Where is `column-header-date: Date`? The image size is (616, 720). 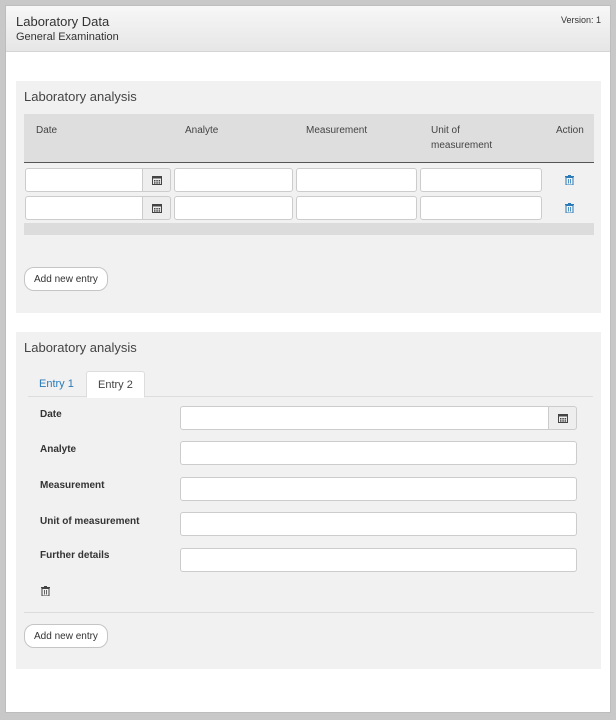
column-header-date: Date is located at coordinates (47, 130).